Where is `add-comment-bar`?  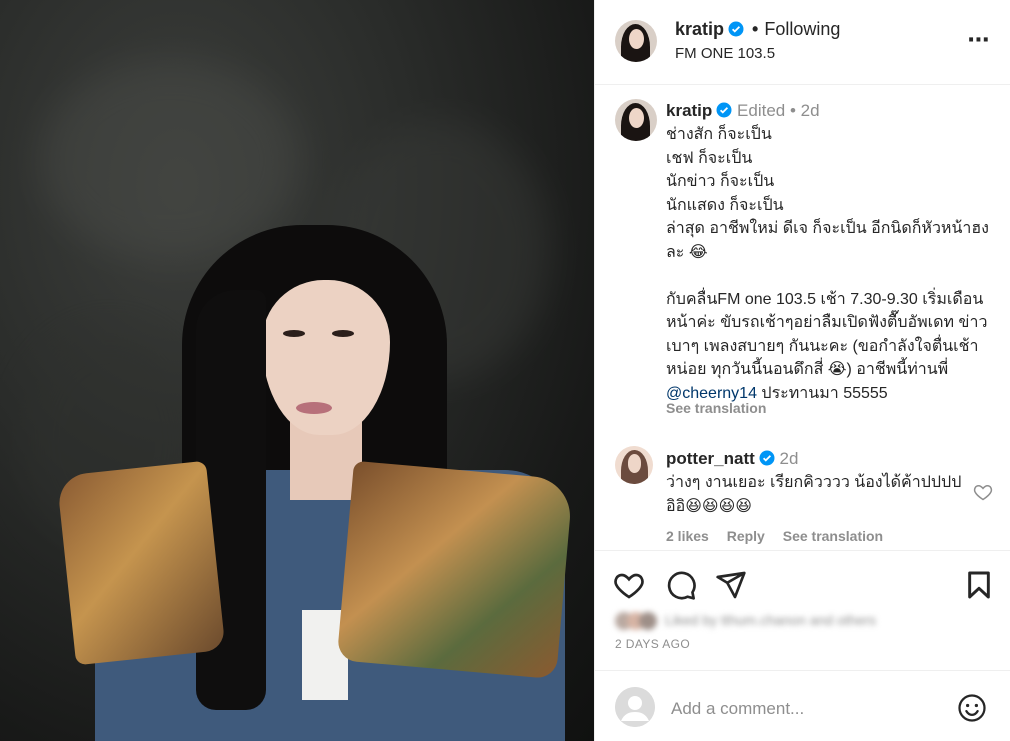
add-comment-bar is located at coordinates (802, 705).